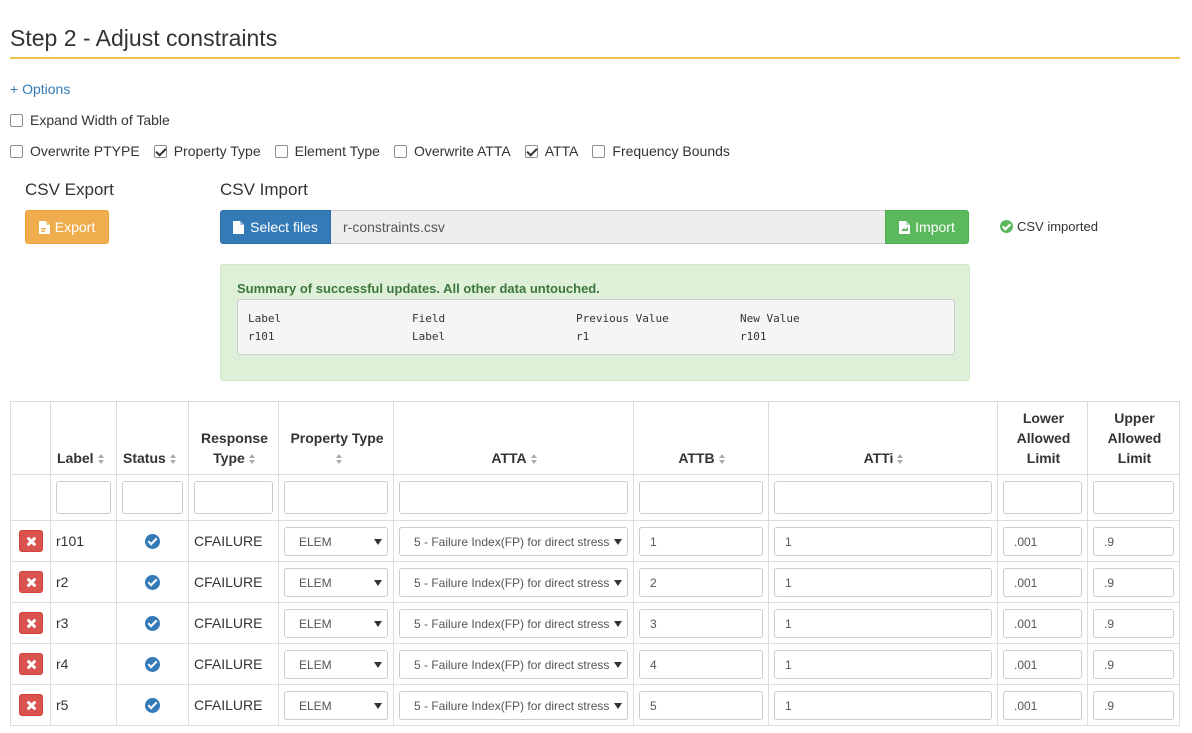 This screenshot has height=733, width=1192. What do you see at coordinates (233, 438) in the screenshot?
I see `header-response-type: Response Type` at bounding box center [233, 438].